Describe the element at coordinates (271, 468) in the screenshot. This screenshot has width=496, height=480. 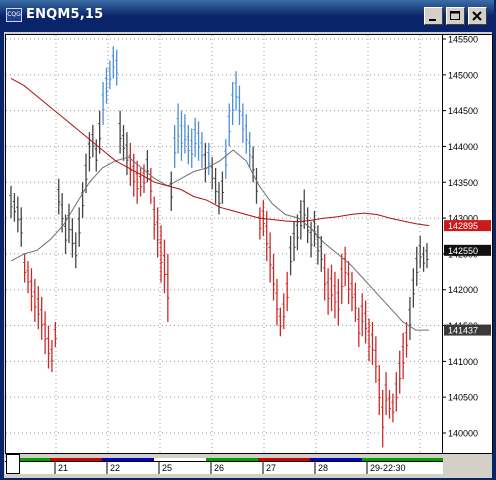
I see `time-tick-label: 27` at that location.